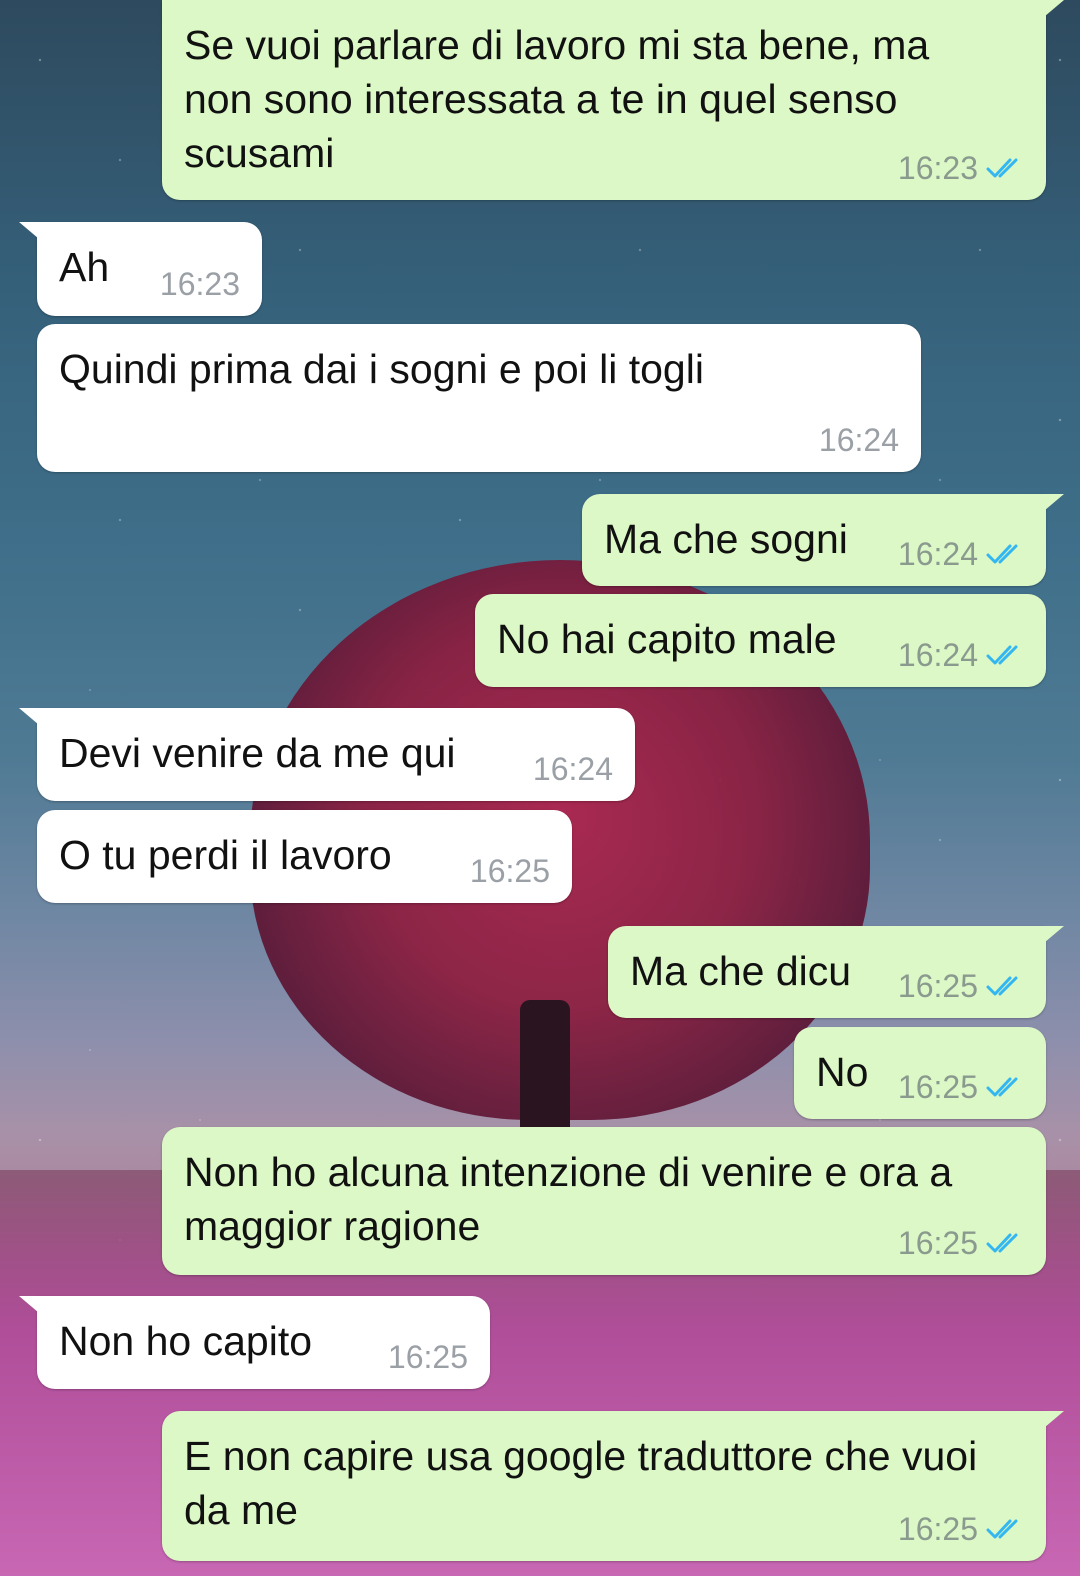  What do you see at coordinates (726, 539) in the screenshot?
I see `message-text: Ma che sogni` at bounding box center [726, 539].